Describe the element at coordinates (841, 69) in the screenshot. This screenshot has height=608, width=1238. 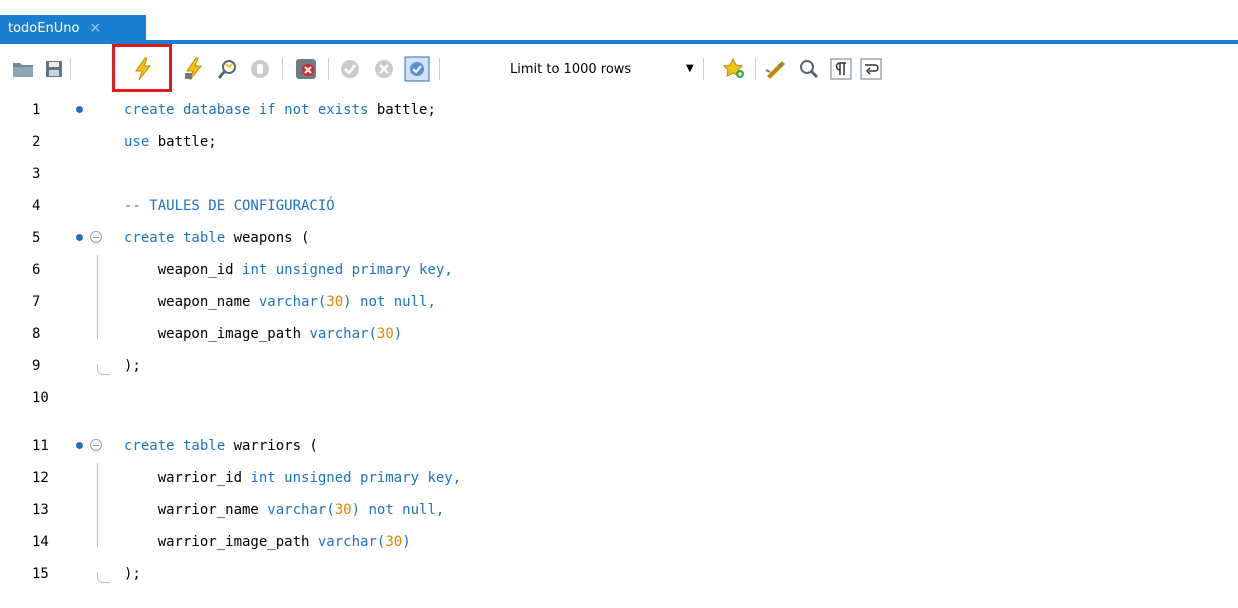
I see `invisible-chars-icon` at that location.